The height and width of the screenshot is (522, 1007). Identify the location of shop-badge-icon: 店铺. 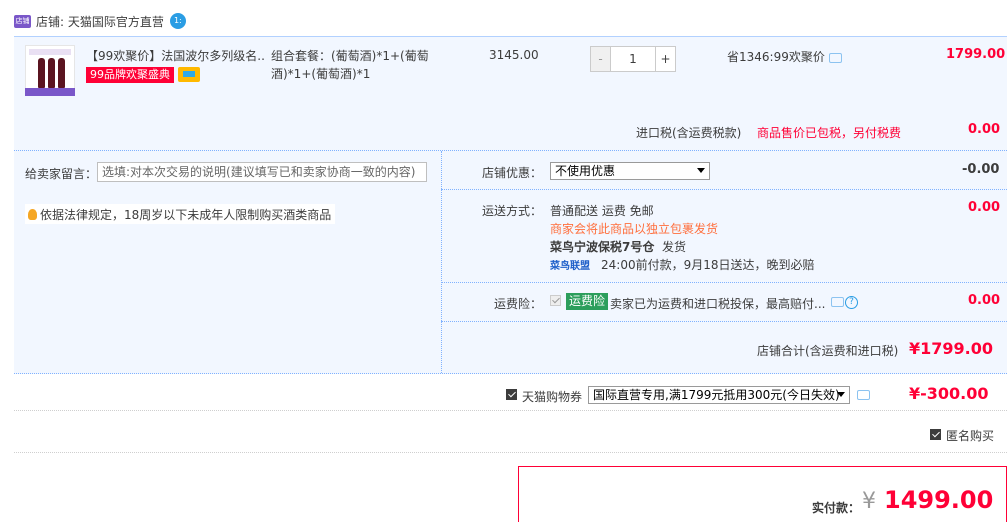
(22, 21).